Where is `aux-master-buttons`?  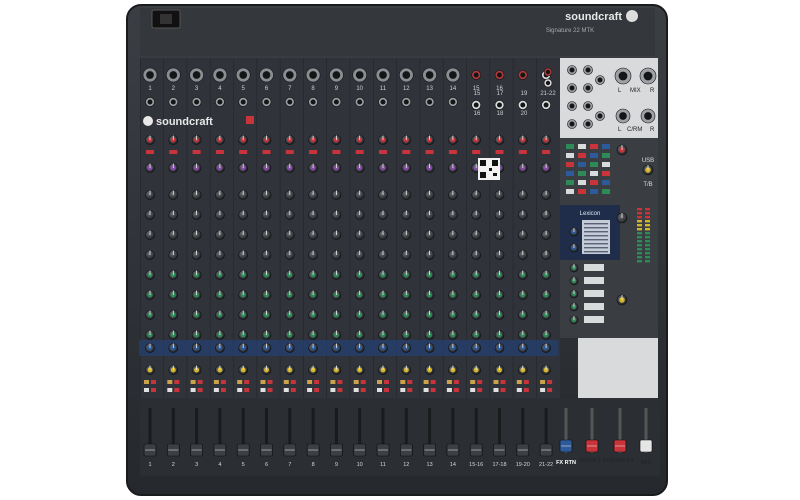
aux-master-buttons is located at coordinates (594, 293).